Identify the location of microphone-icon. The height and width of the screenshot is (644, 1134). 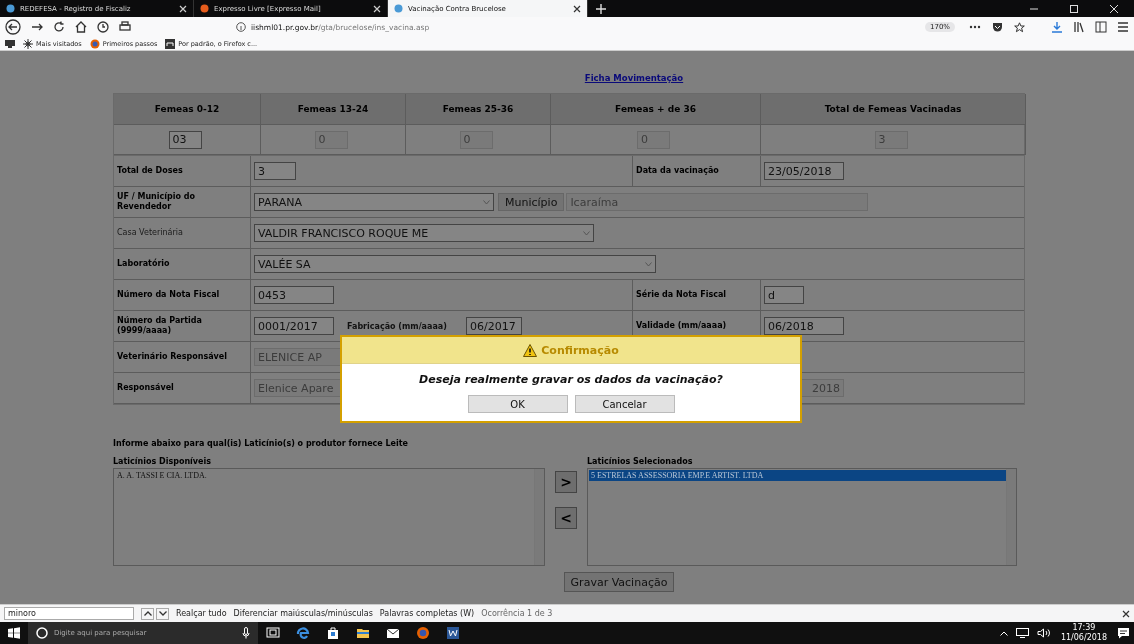
(246, 633).